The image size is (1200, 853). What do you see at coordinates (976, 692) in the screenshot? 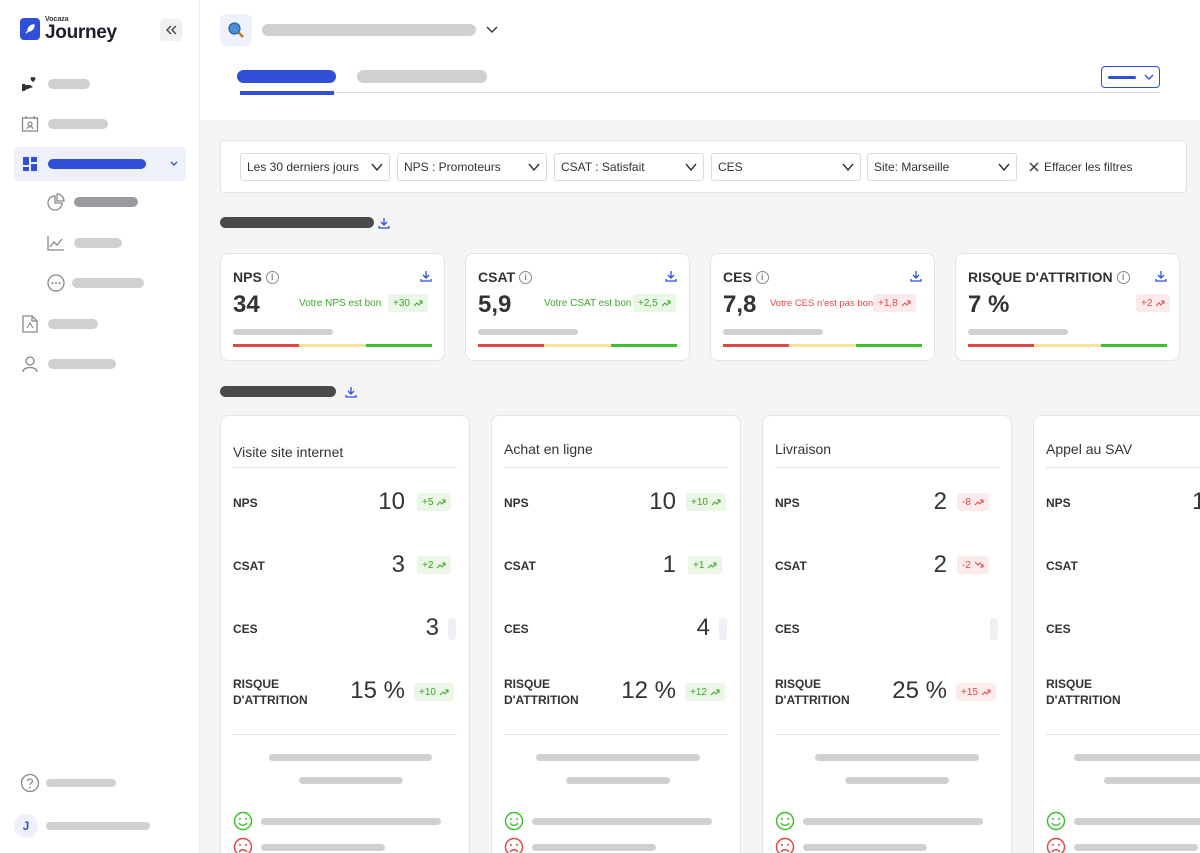
I see `trend-badge: +15` at bounding box center [976, 692].